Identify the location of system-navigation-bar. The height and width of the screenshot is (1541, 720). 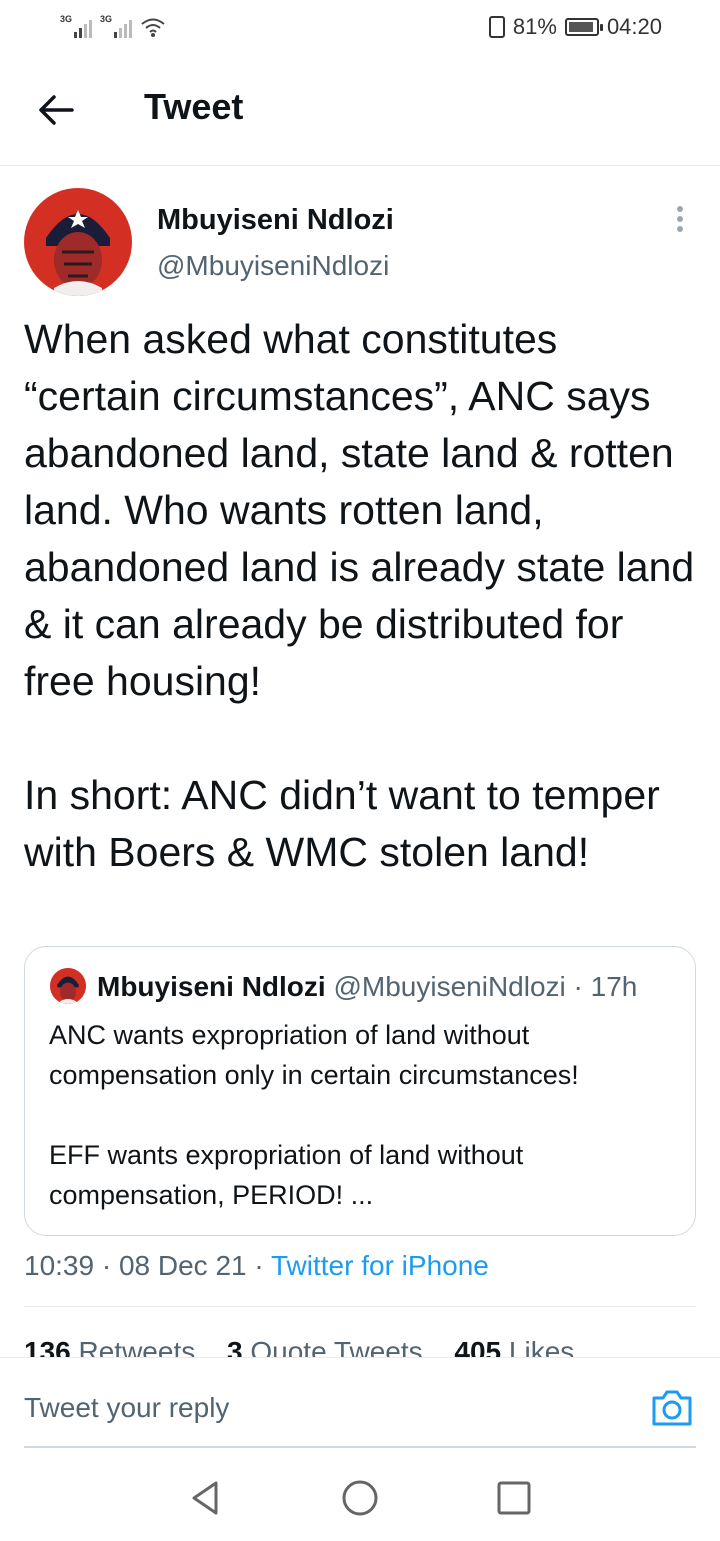
(360, 1495).